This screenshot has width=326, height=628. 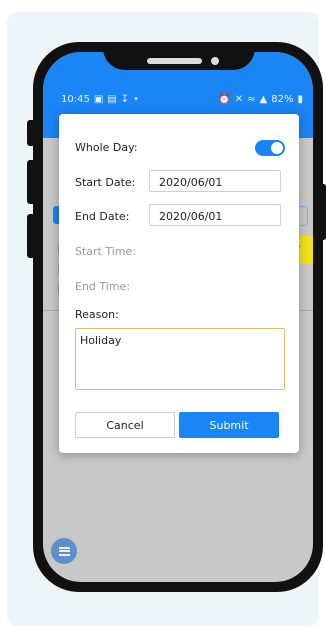 What do you see at coordinates (182, 99) in the screenshot?
I see `status-bar: 10:45 ▣ ▤ ↧ • ⏰ ✕ ≈ ▲ 82% ▮` at bounding box center [182, 99].